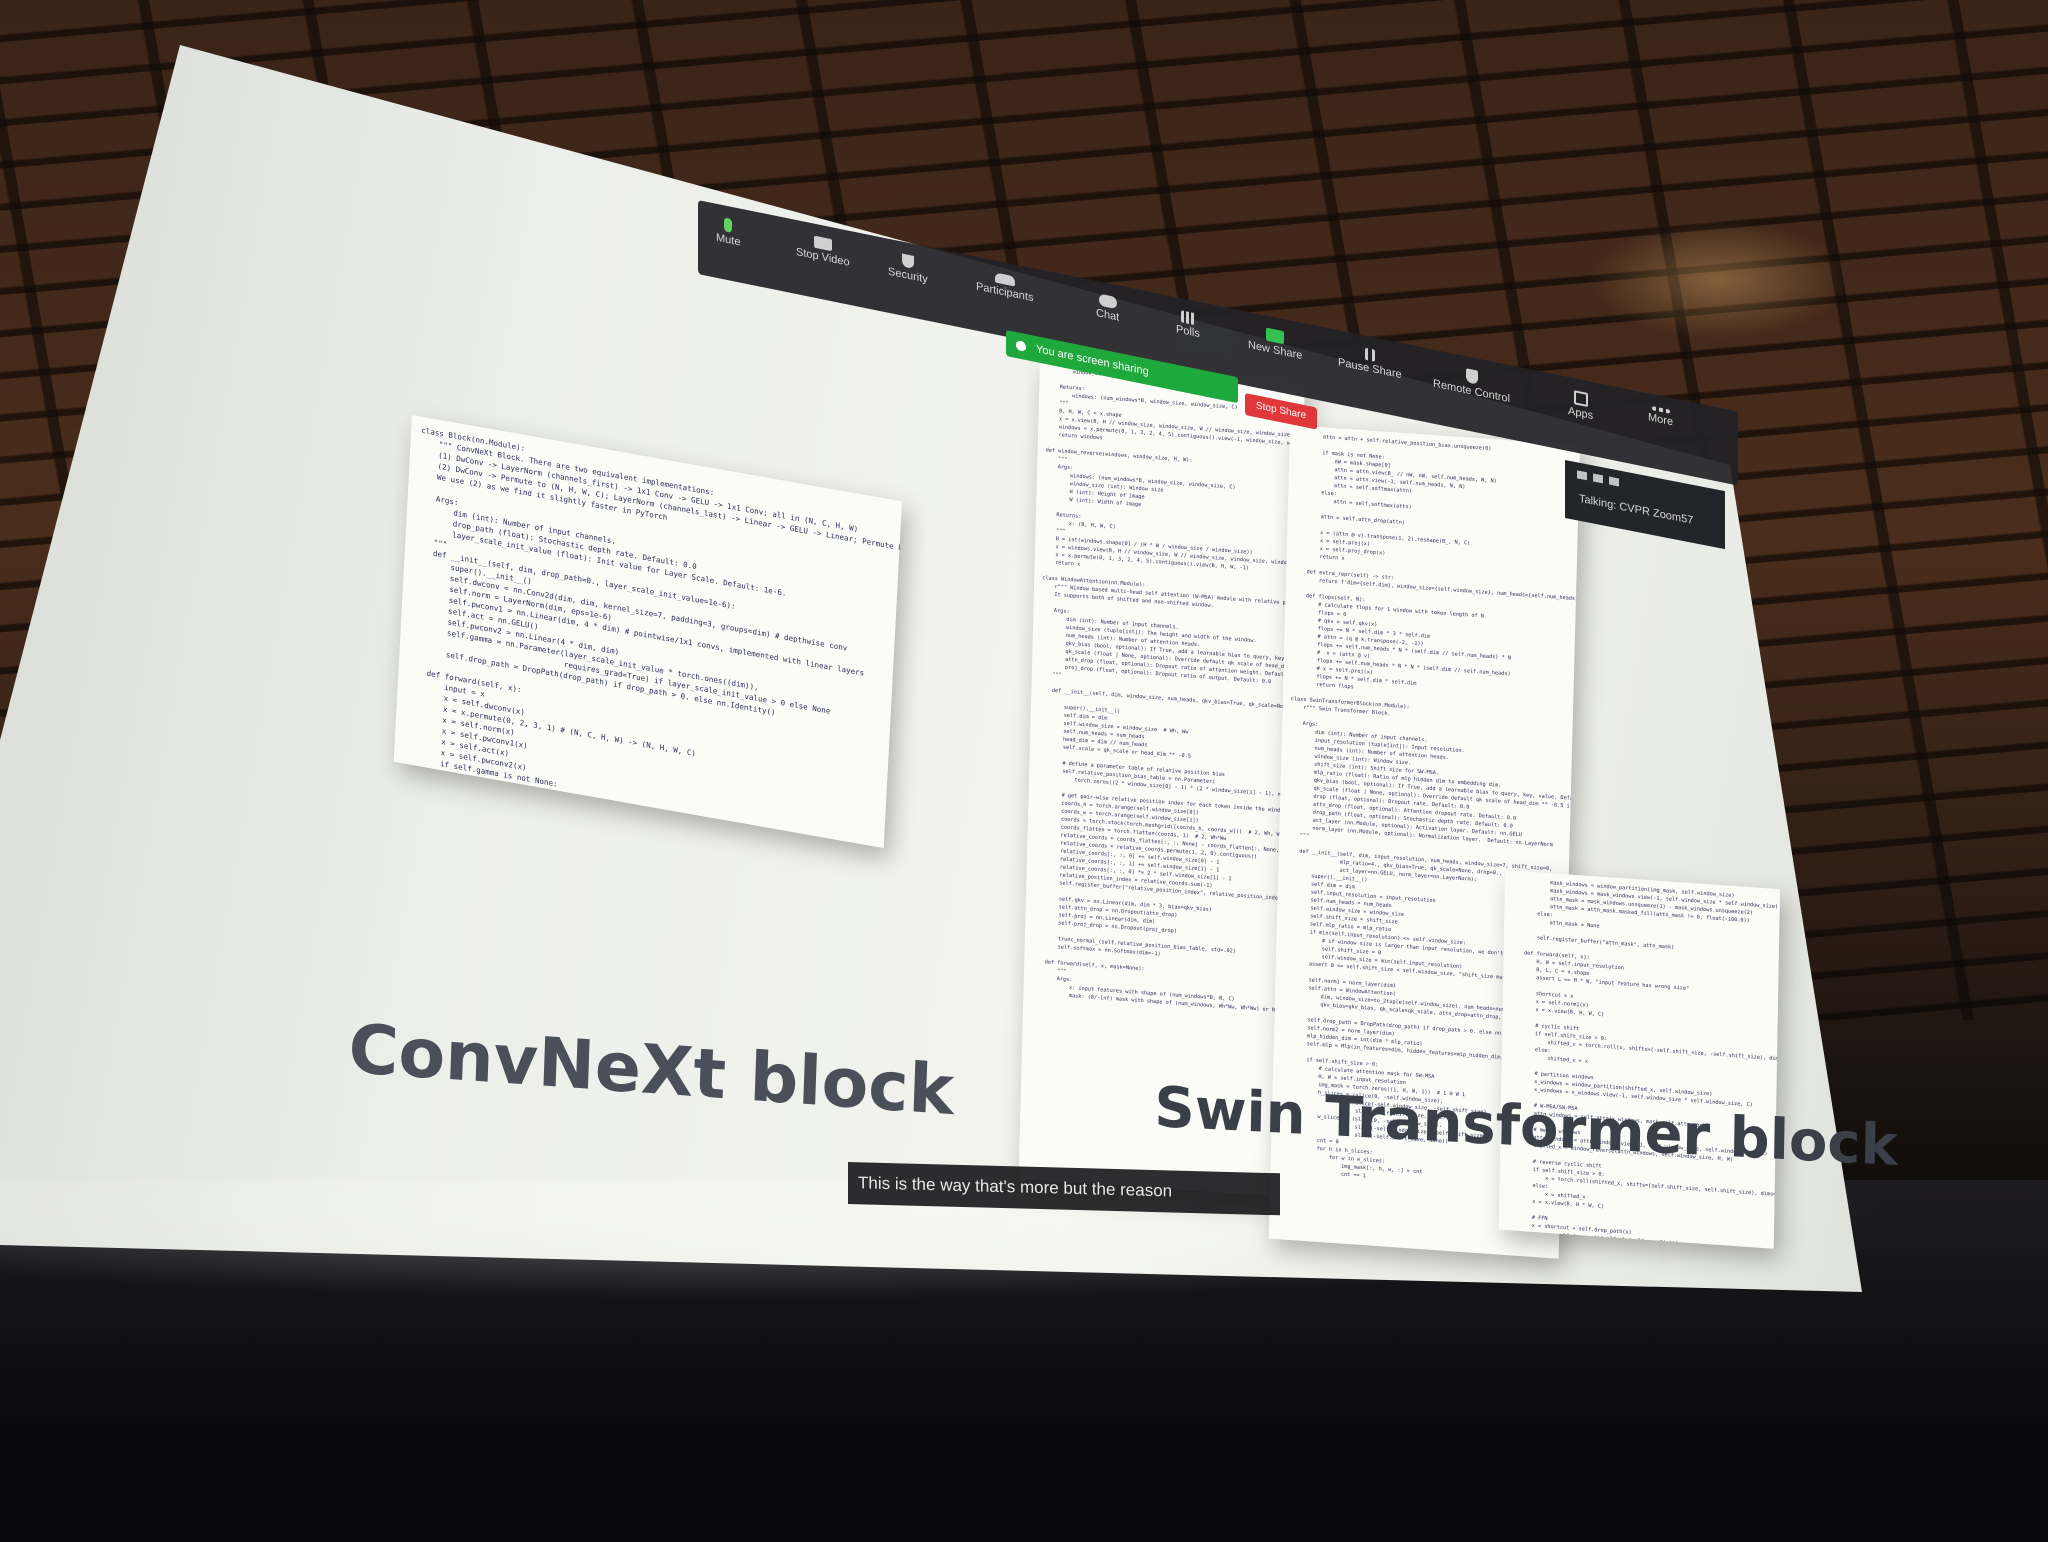 This screenshot has width=2048, height=1542. What do you see at coordinates (1661, 420) in the screenshot?
I see `more-label: More` at bounding box center [1661, 420].